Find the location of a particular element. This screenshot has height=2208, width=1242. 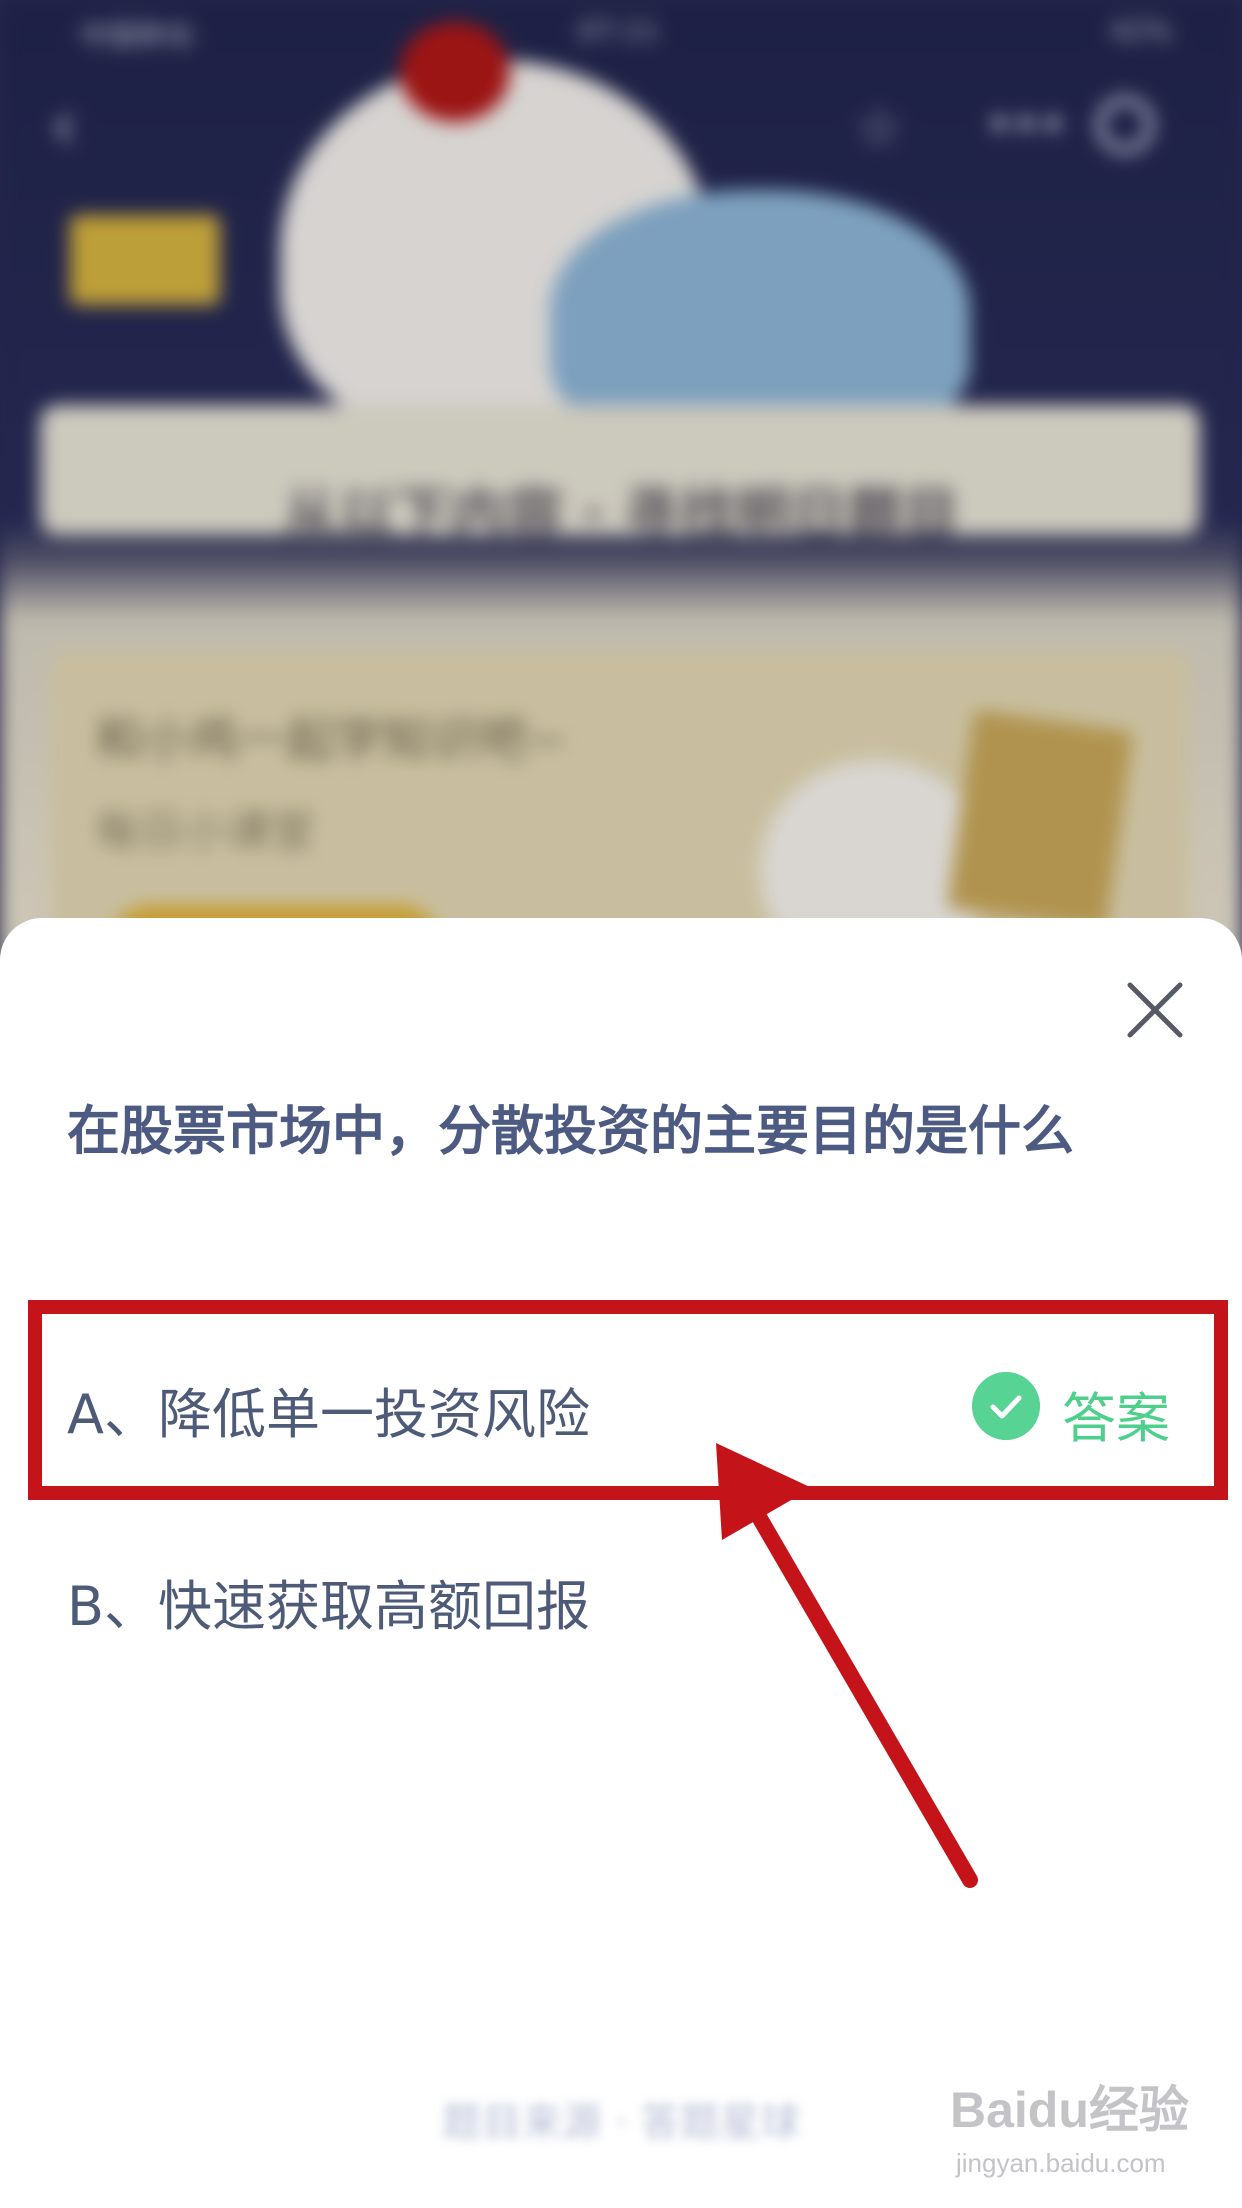

close-icon is located at coordinates (1155, 1010).